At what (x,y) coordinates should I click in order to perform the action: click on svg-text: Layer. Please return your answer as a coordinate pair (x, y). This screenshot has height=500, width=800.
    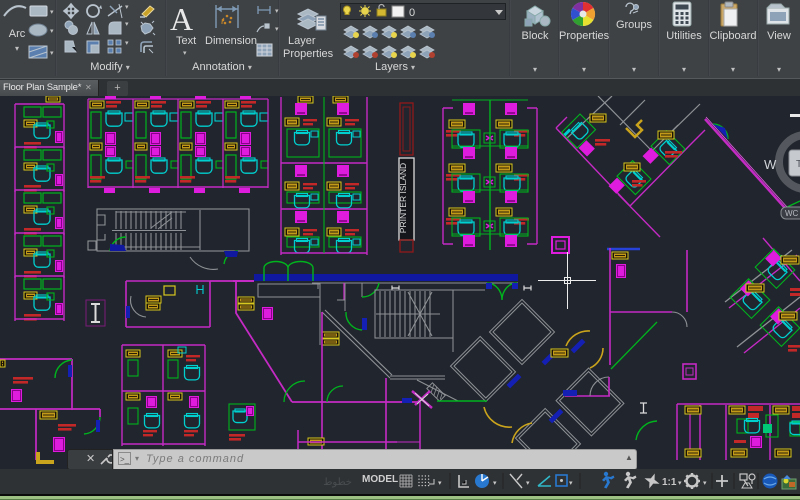
    Looking at the image, I should click on (302, 41).